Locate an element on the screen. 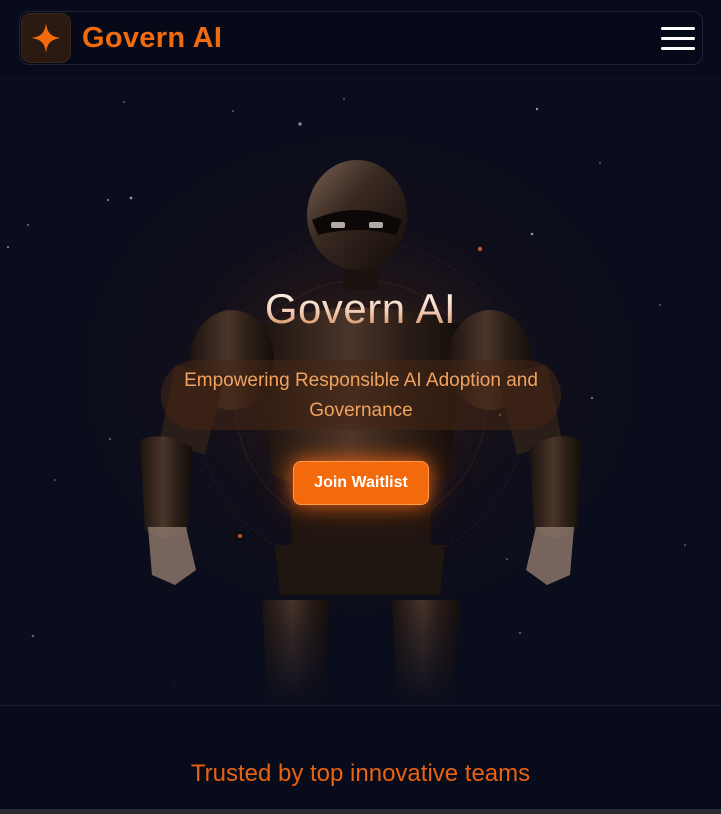 The height and width of the screenshot is (814, 721). join-waitlist-button: Join Waitlist is located at coordinates (361, 483).